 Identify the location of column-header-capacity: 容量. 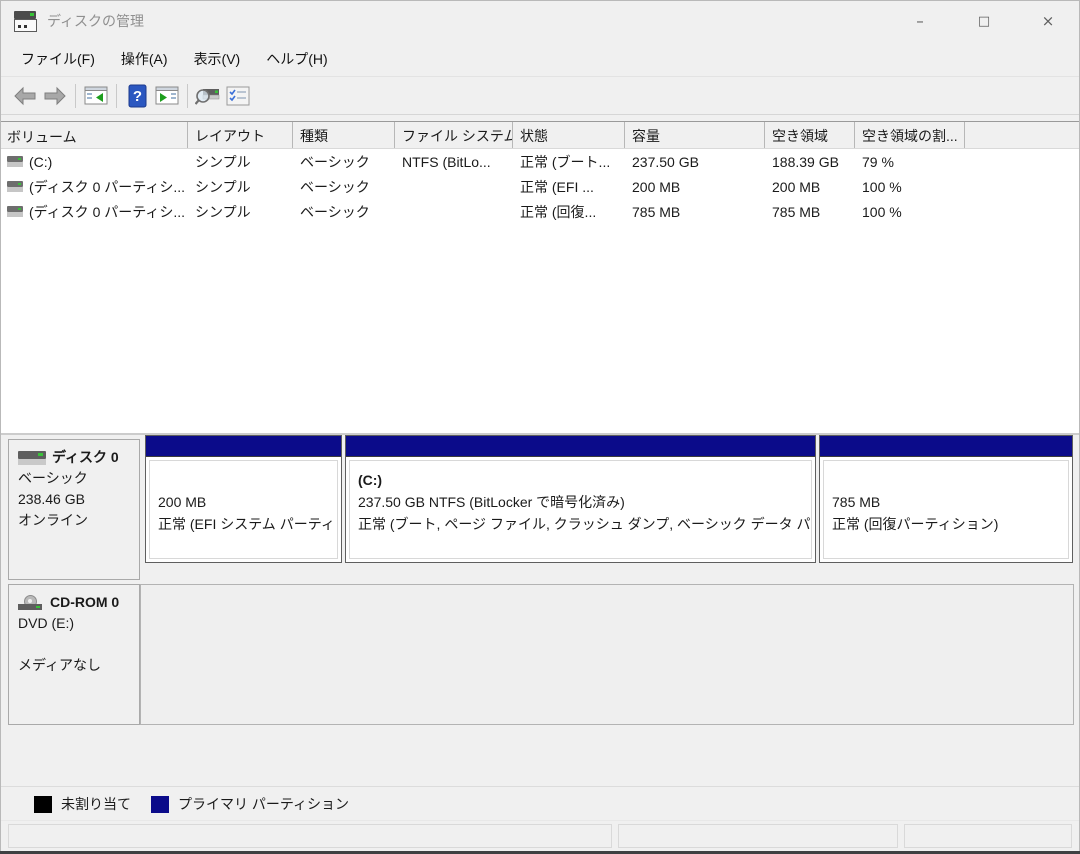
(695, 135).